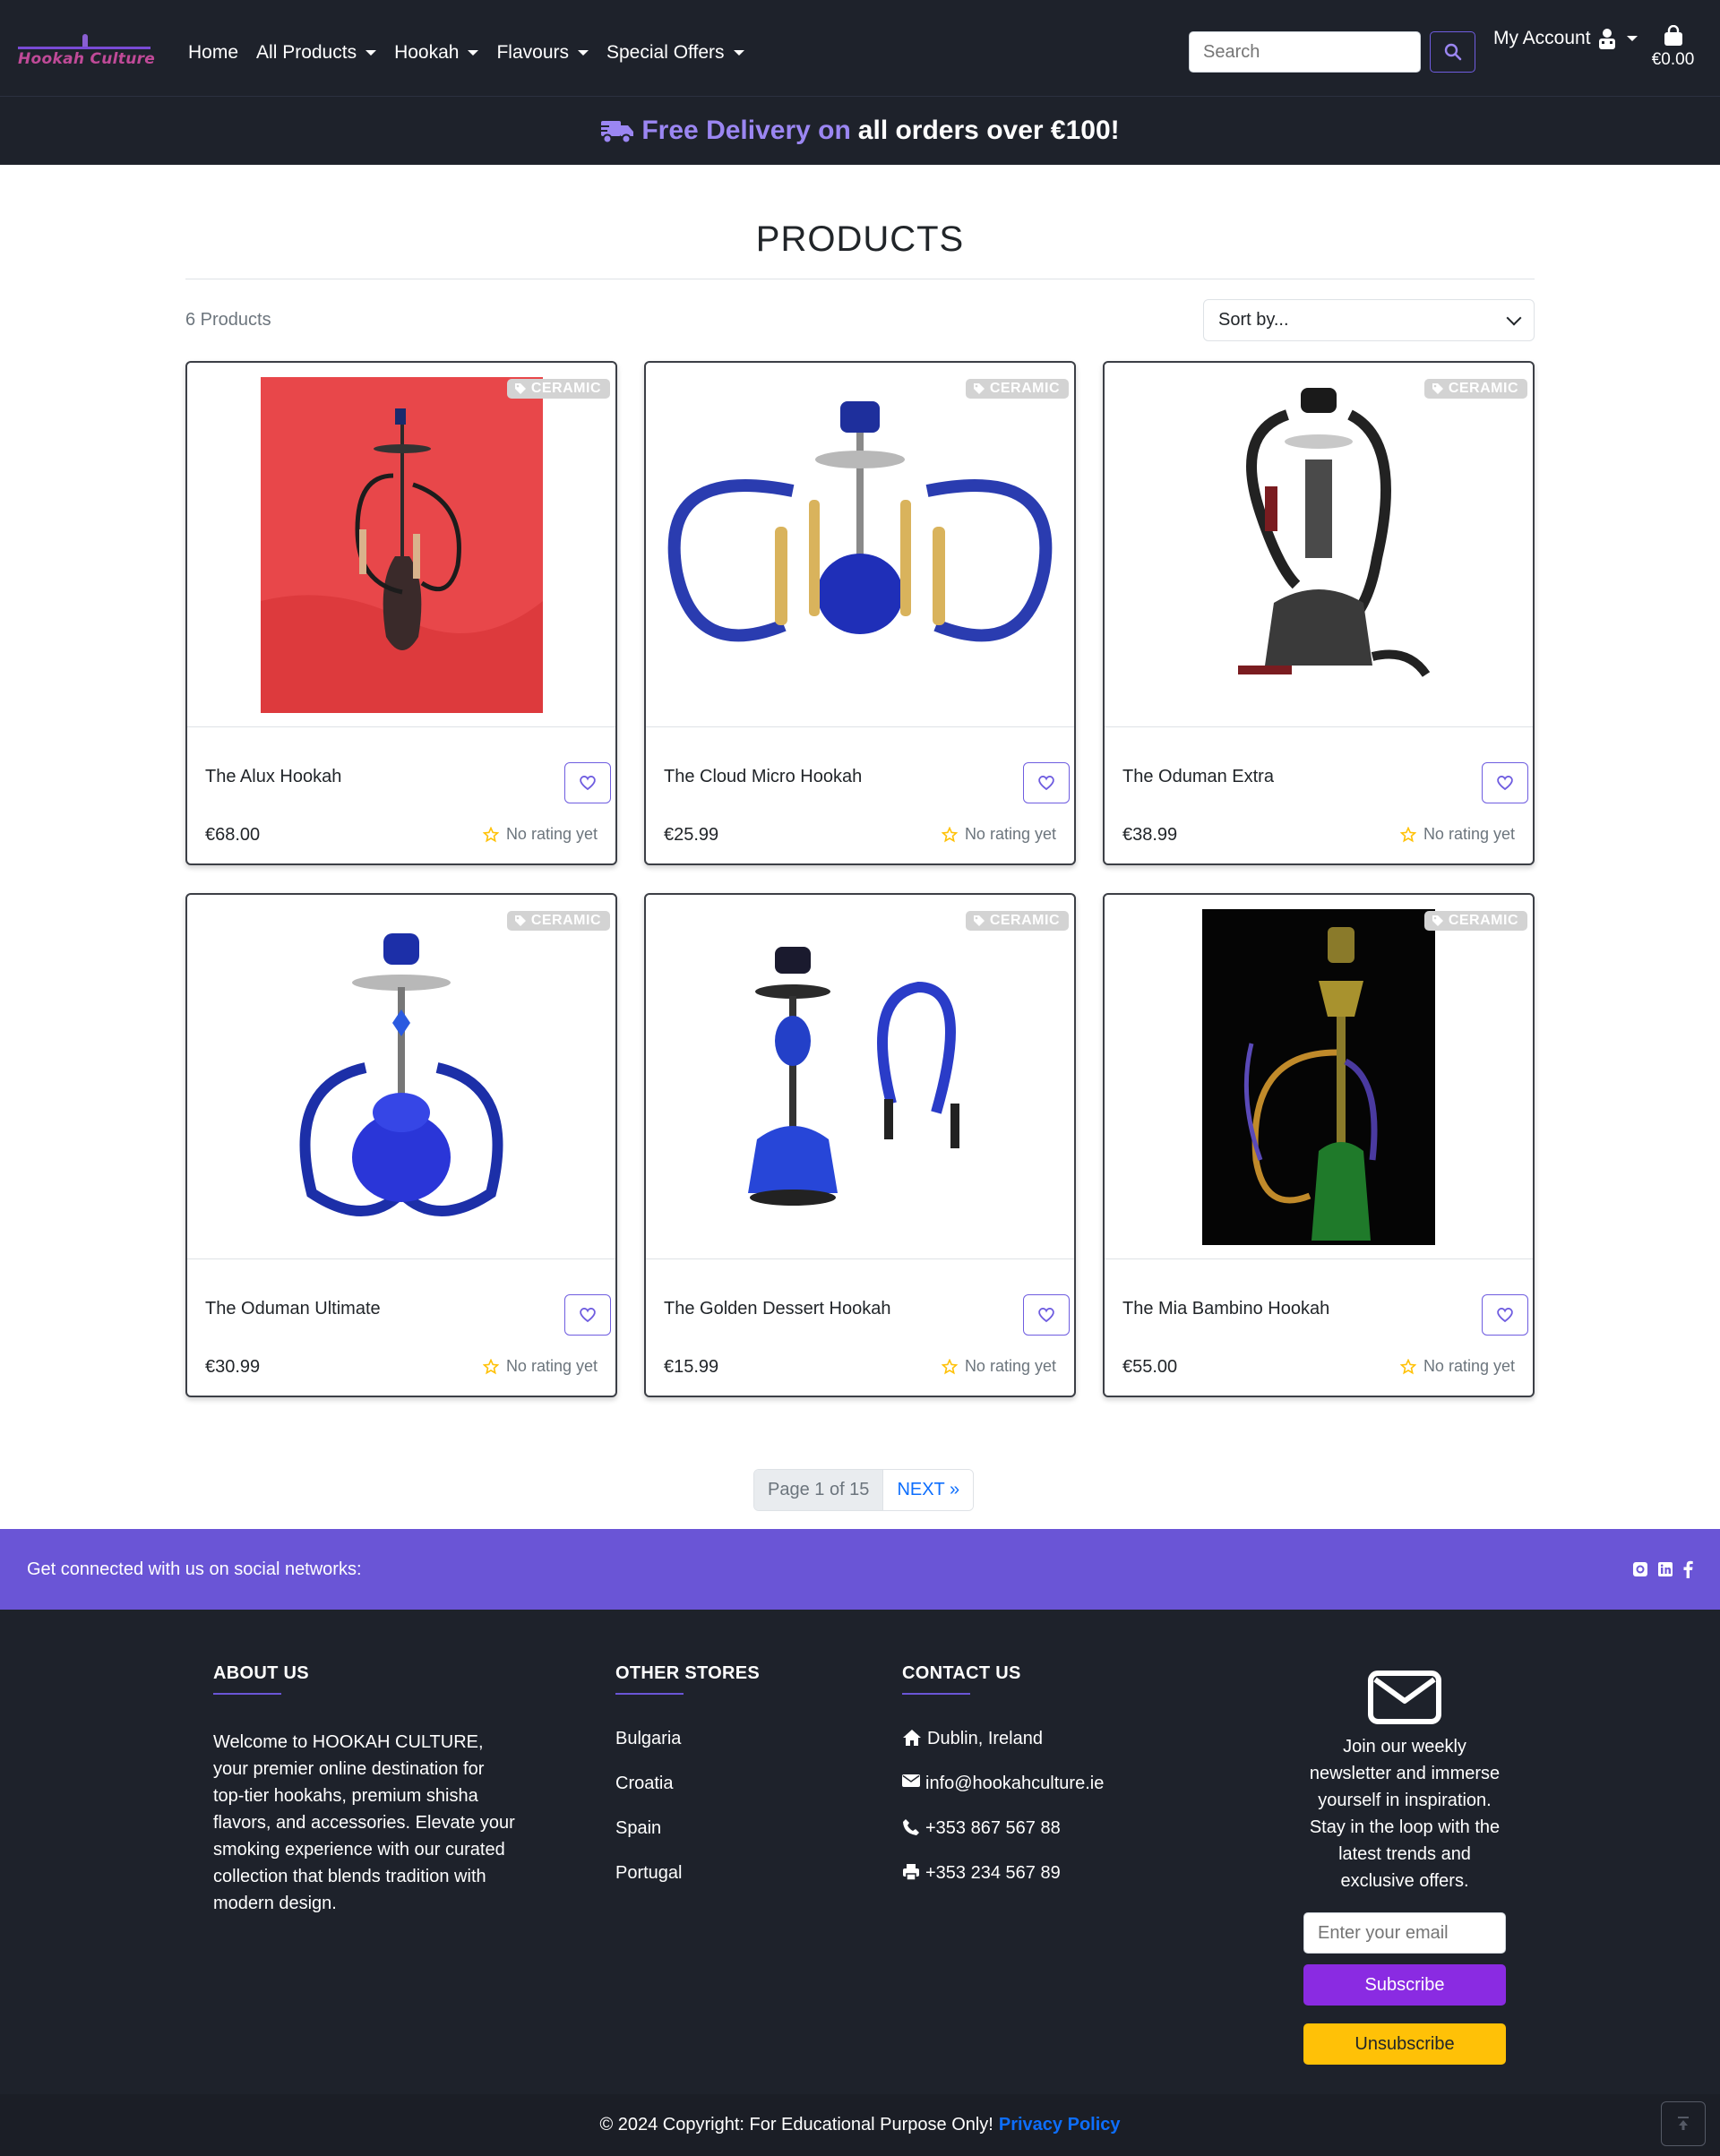  What do you see at coordinates (1198, 777) in the screenshot?
I see `product-name: The Oduman Extra` at bounding box center [1198, 777].